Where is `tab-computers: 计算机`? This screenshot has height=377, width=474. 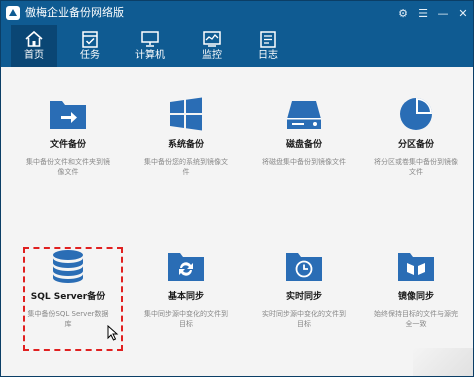 tab-computers: 计算机 is located at coordinates (150, 46).